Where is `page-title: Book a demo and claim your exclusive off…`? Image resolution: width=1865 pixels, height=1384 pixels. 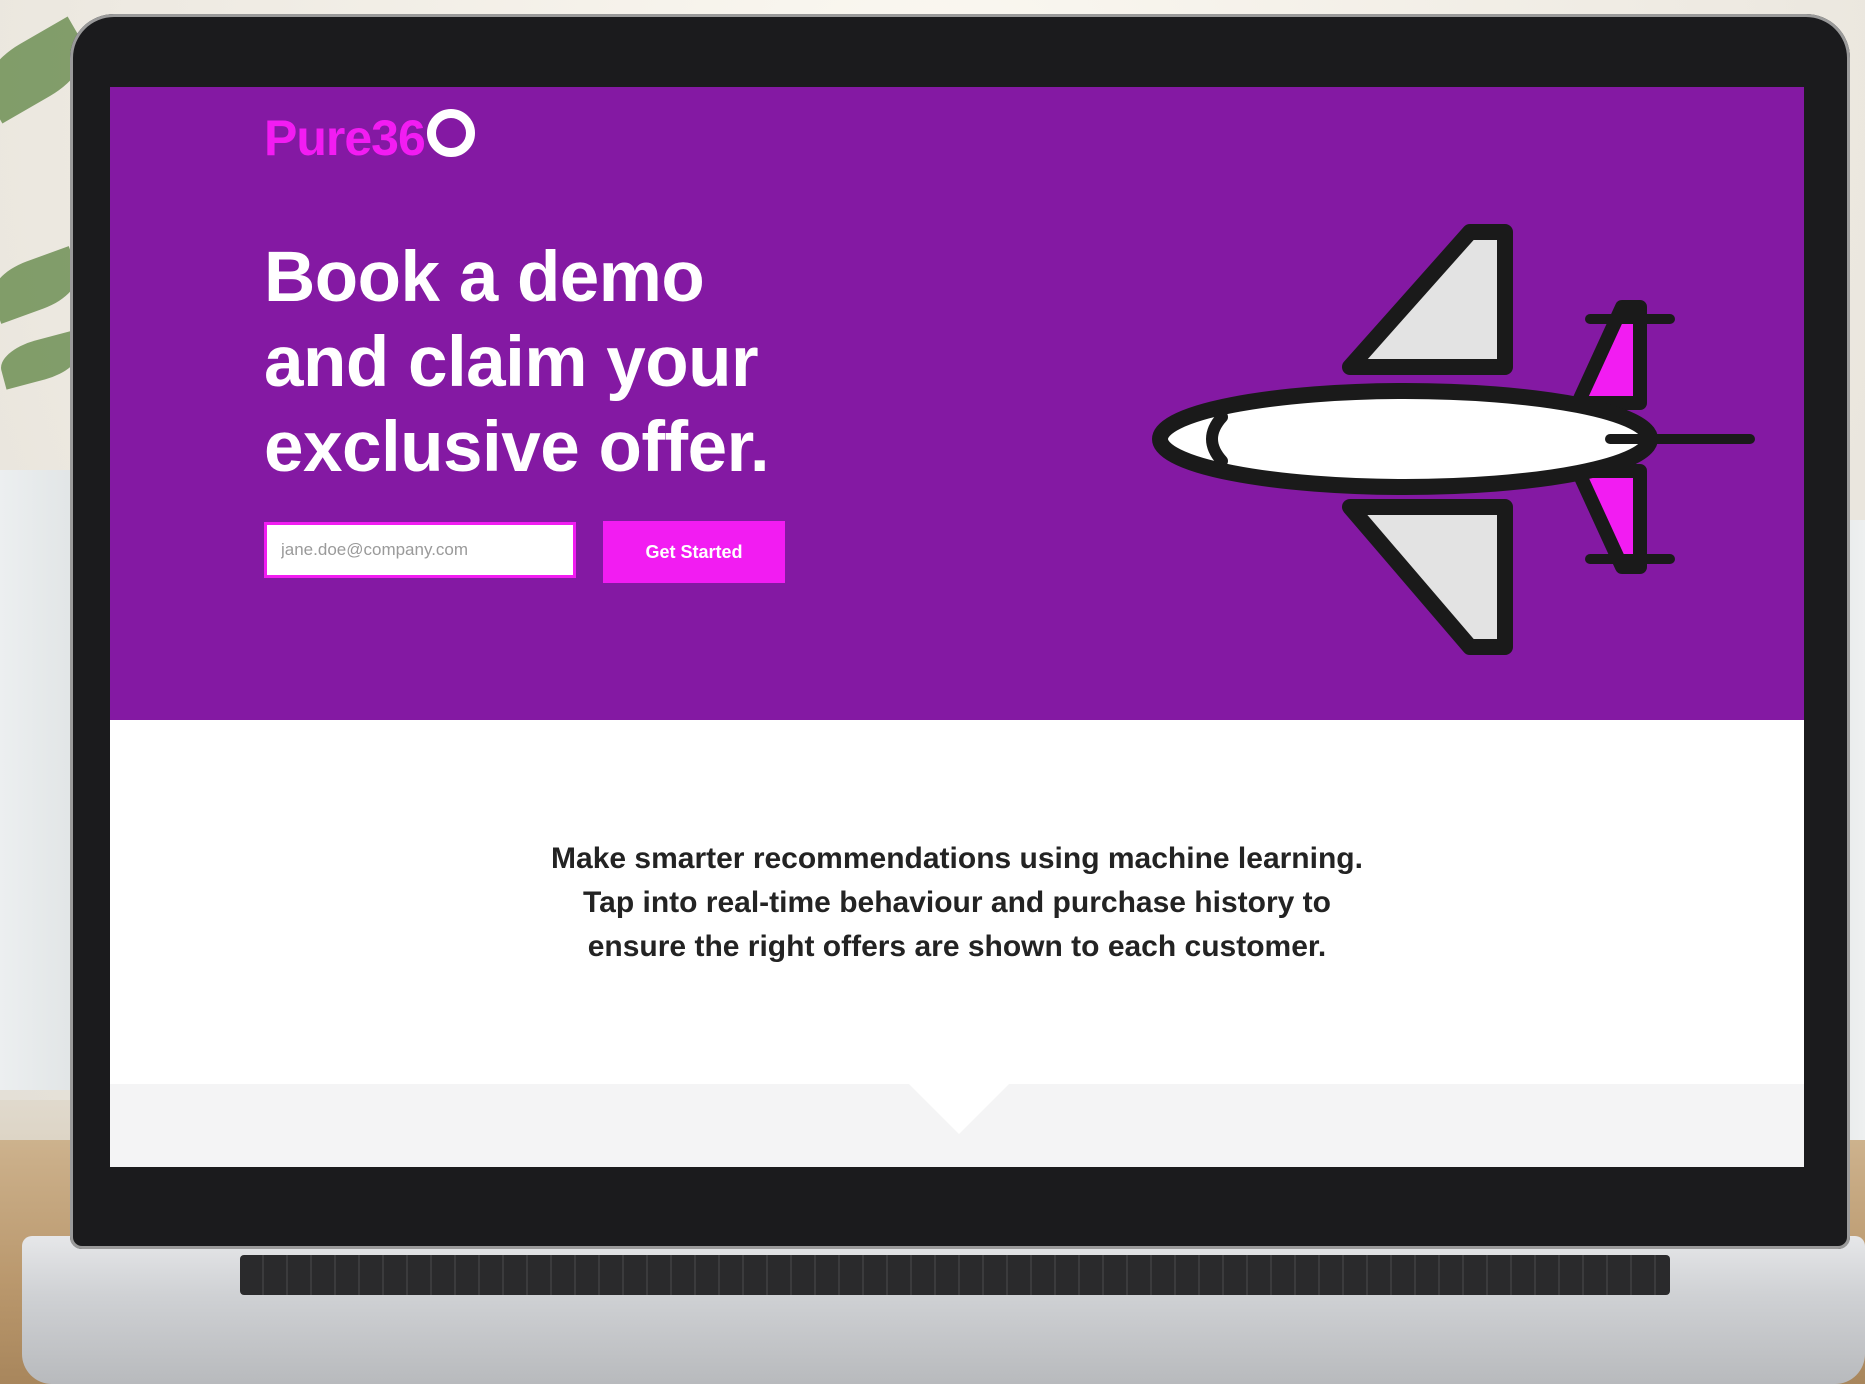 page-title: Book a demo and claim your exclusive off… is located at coordinates (584, 362).